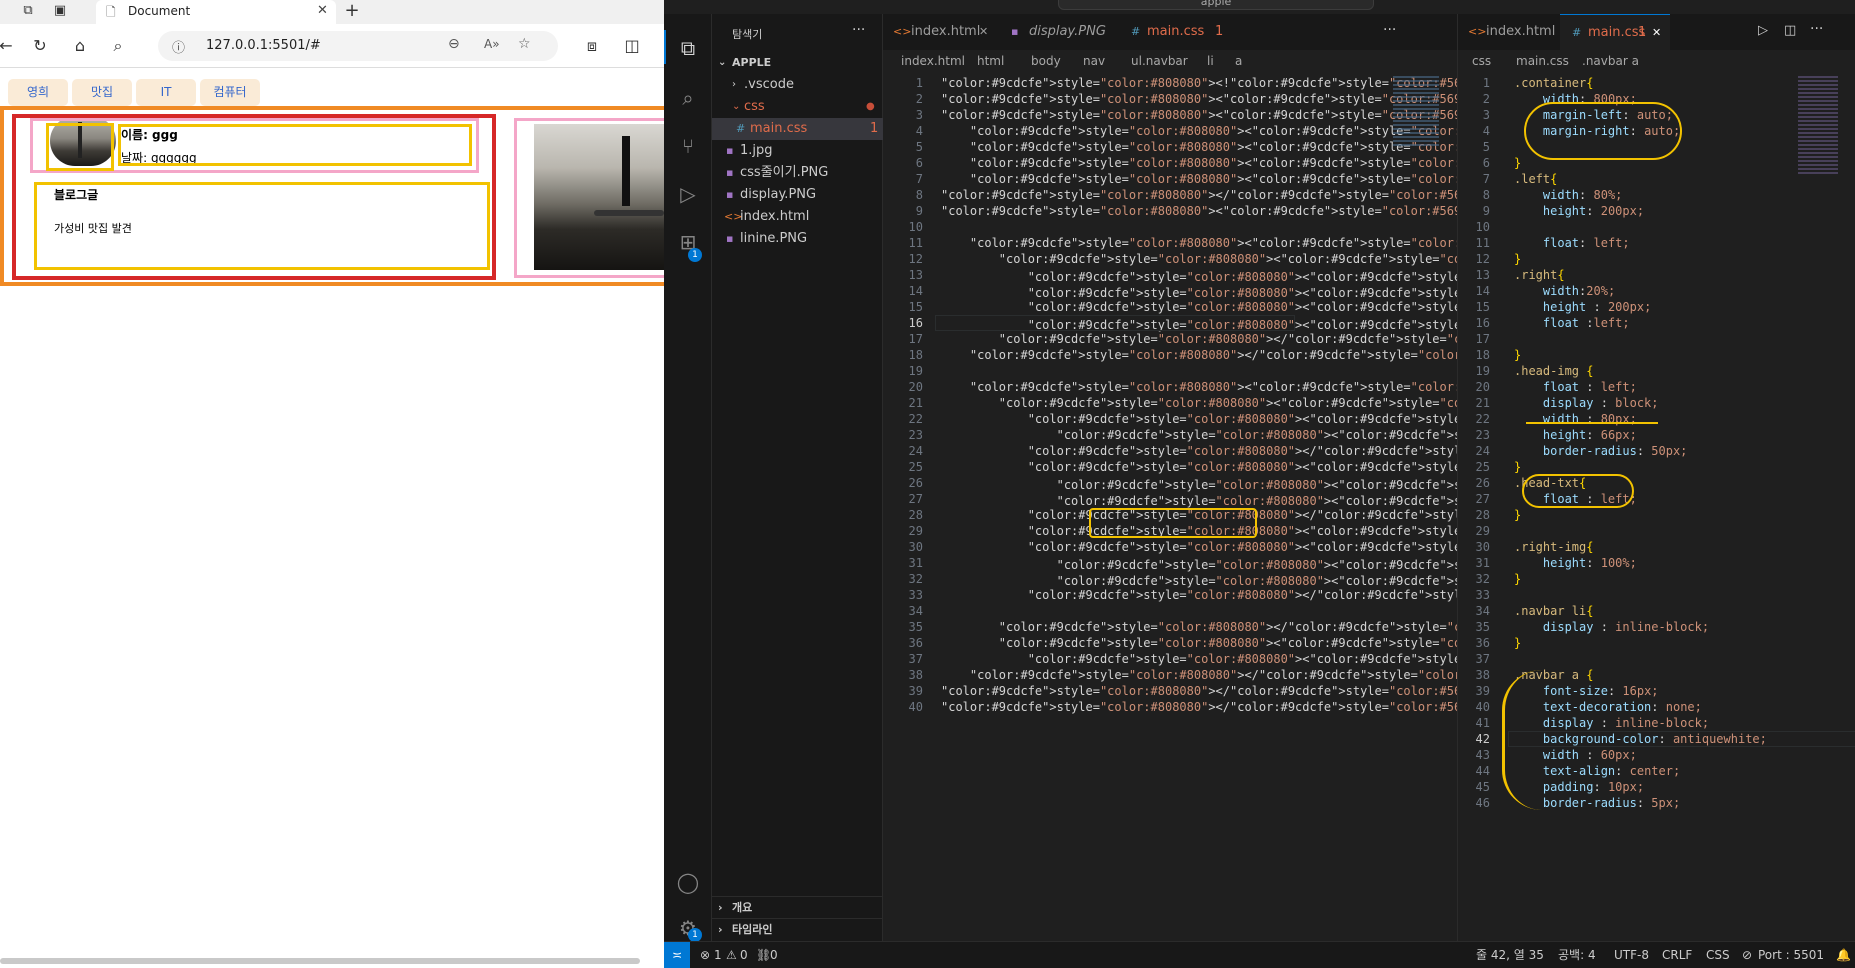 This screenshot has width=1855, height=968. What do you see at coordinates (1216, 5) in the screenshot?
I see `command-center: apple` at bounding box center [1216, 5].